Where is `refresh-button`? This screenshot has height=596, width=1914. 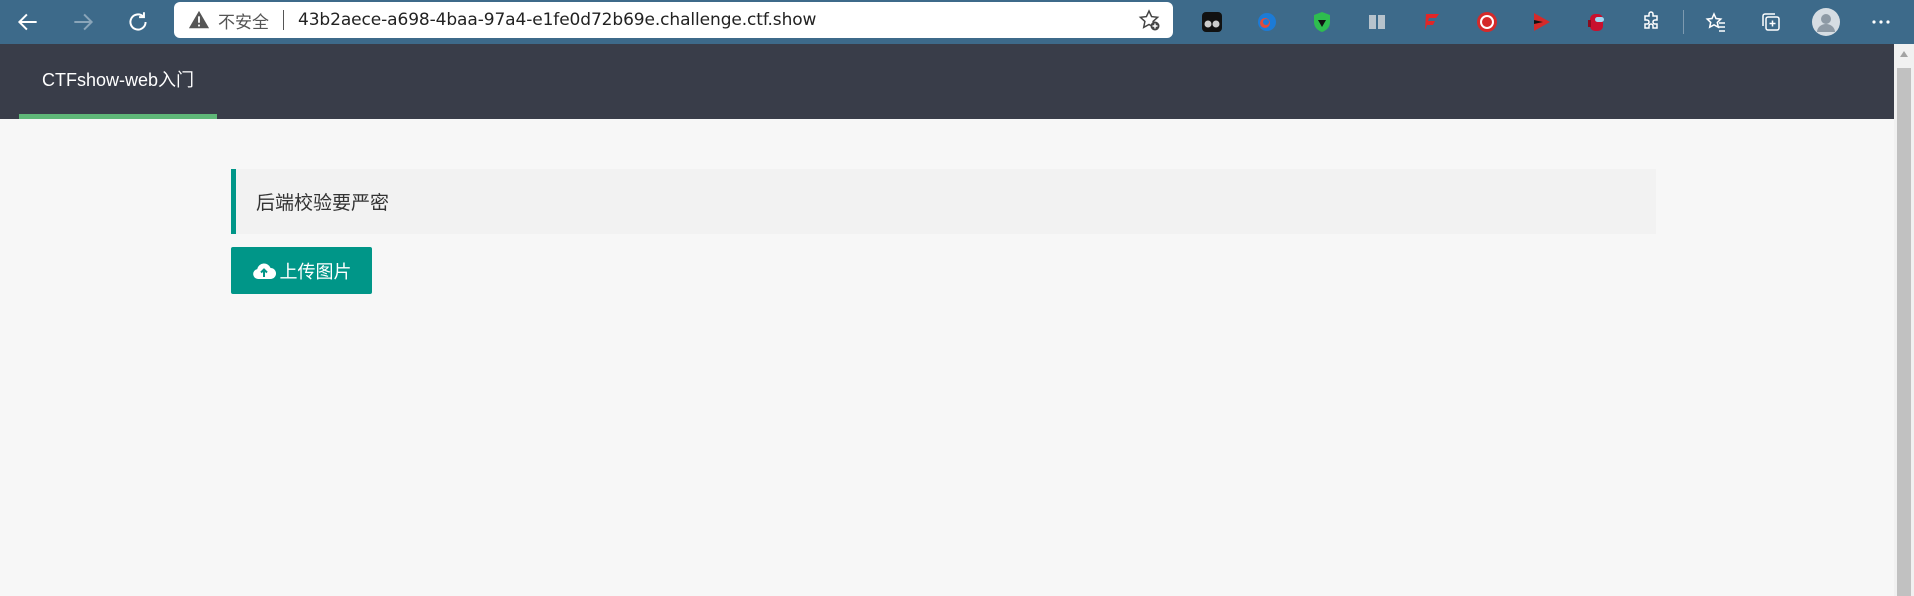
refresh-button is located at coordinates (137, 22).